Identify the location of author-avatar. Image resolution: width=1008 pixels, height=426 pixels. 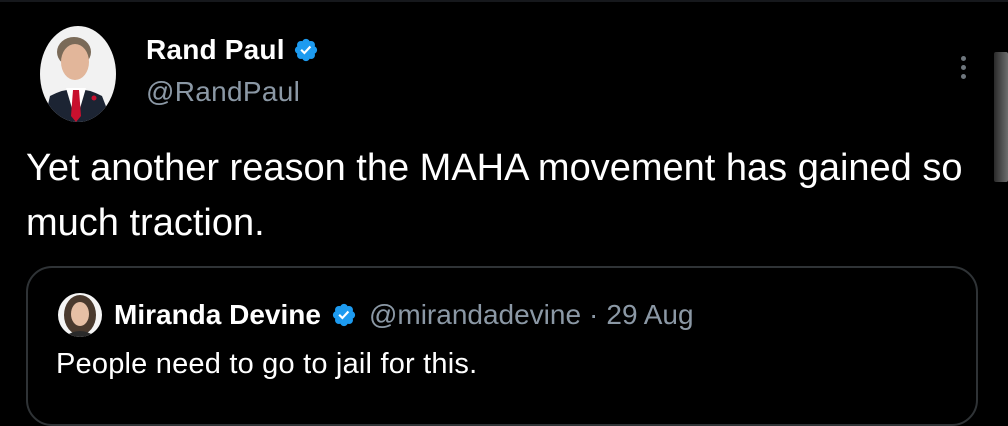
(78, 74).